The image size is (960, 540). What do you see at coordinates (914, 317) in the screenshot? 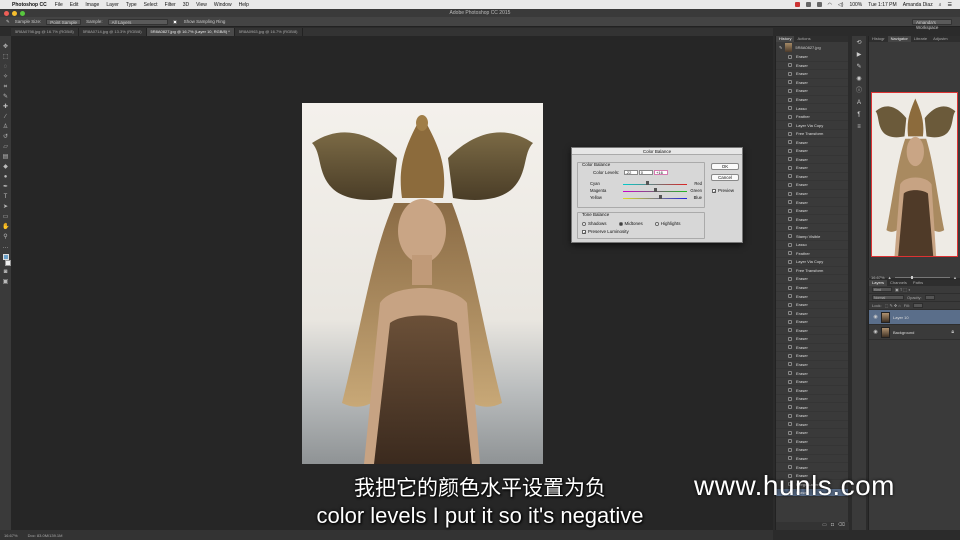
I see `layer-row: ◉ Layer 10` at bounding box center [914, 317].